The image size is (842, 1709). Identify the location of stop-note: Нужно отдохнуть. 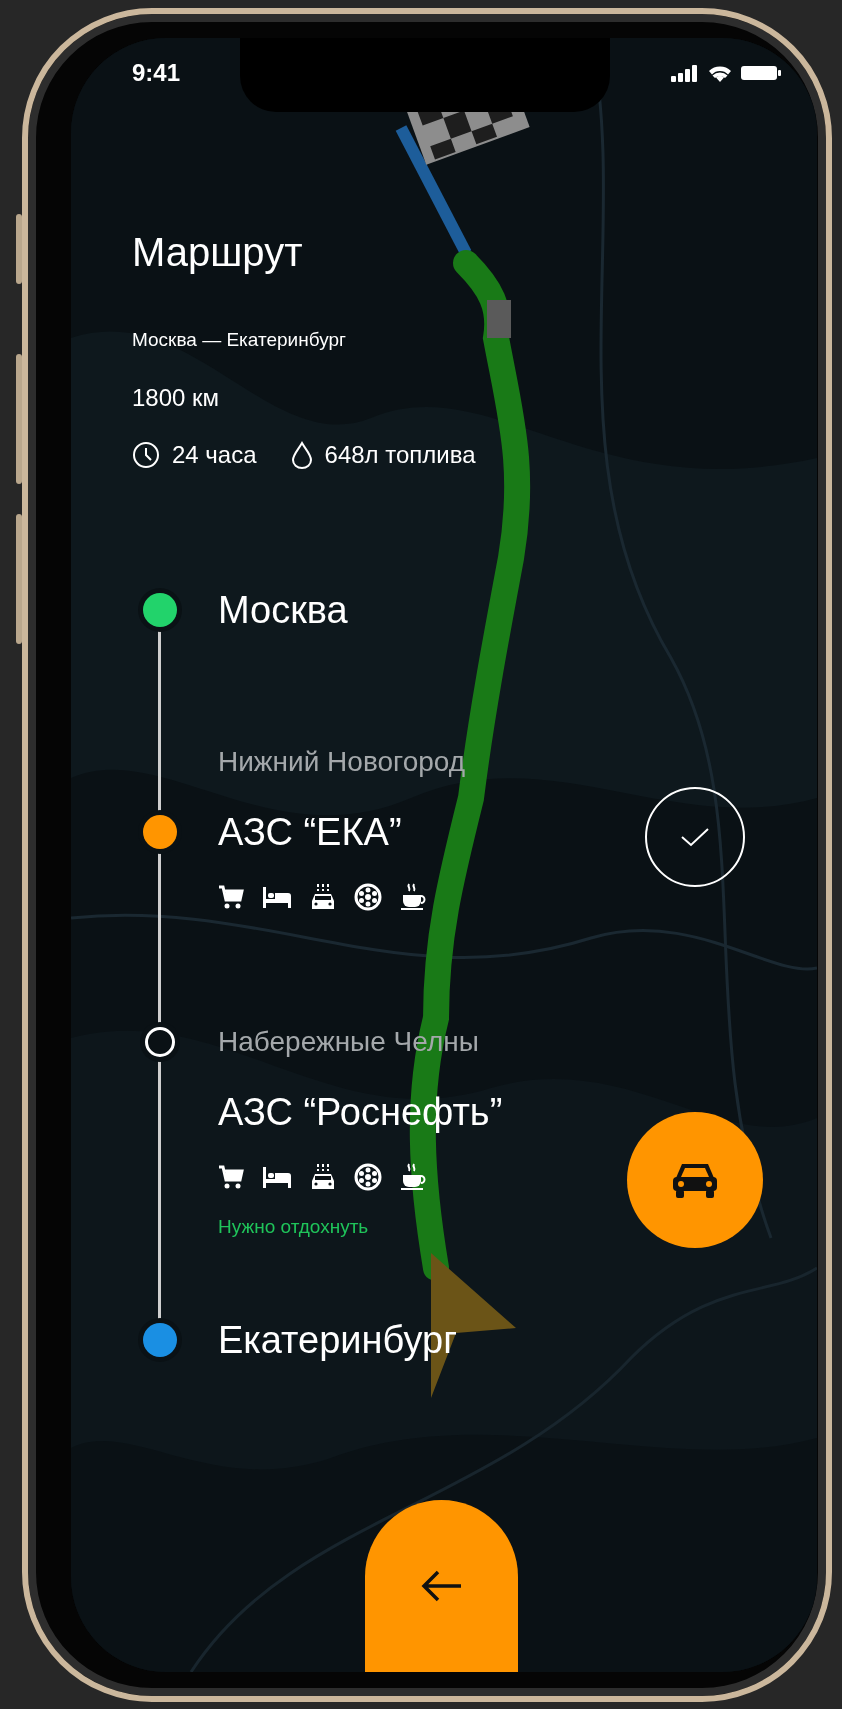
(293, 1227).